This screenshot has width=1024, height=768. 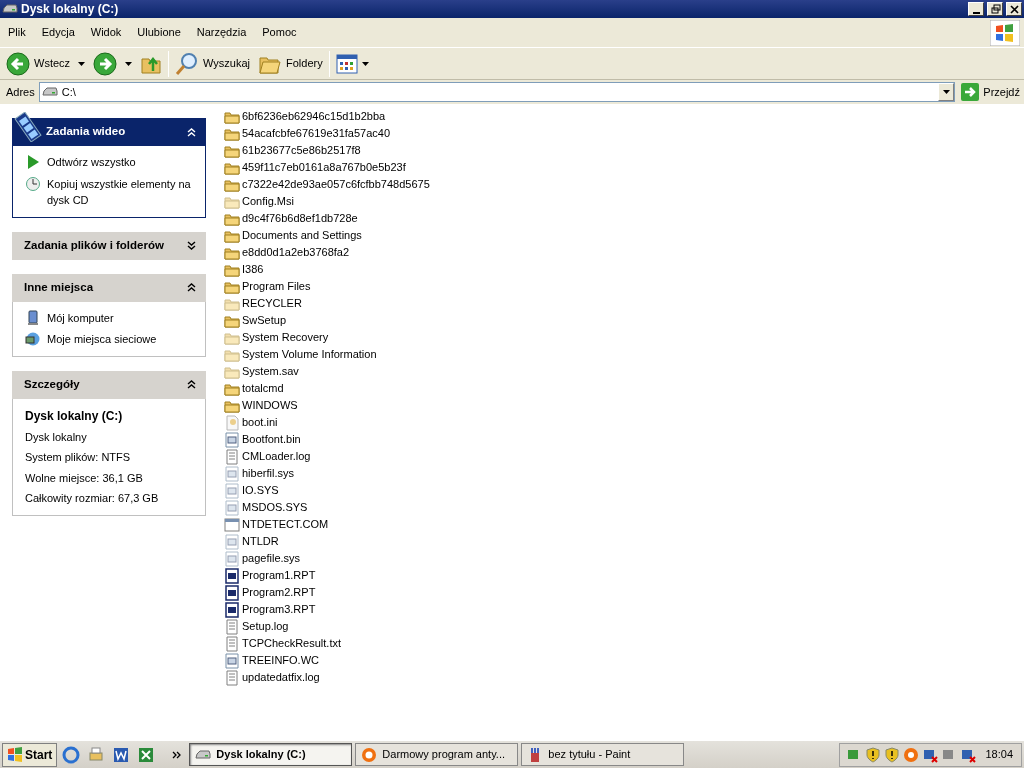 I want to click on folder-item: SwSetup, so click(x=327, y=320).